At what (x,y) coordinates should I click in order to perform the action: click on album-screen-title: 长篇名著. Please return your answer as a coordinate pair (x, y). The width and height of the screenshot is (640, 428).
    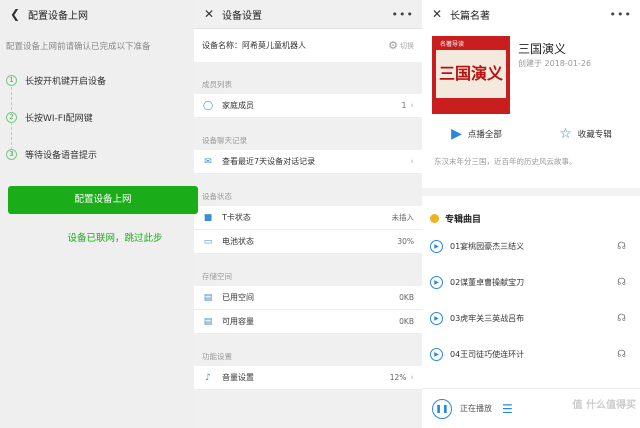
    Looking at the image, I should click on (470, 16).